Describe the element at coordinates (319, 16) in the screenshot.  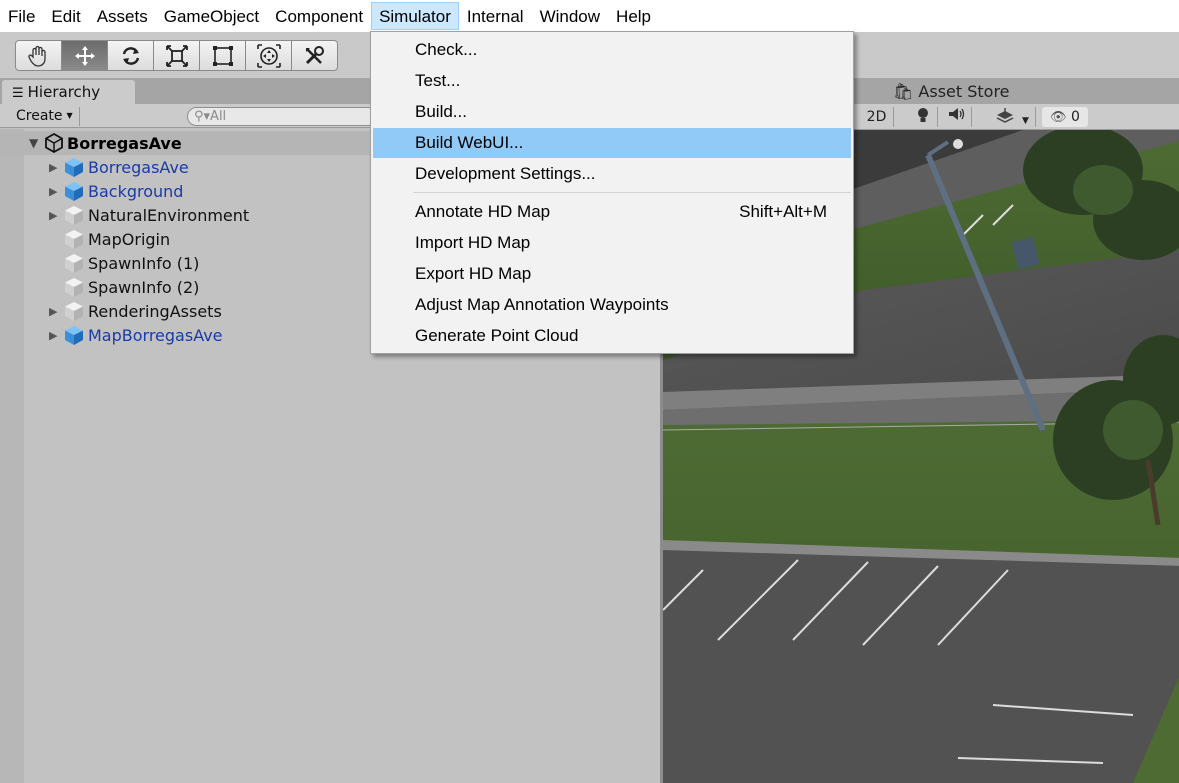
I see `menu-component: Component` at that location.